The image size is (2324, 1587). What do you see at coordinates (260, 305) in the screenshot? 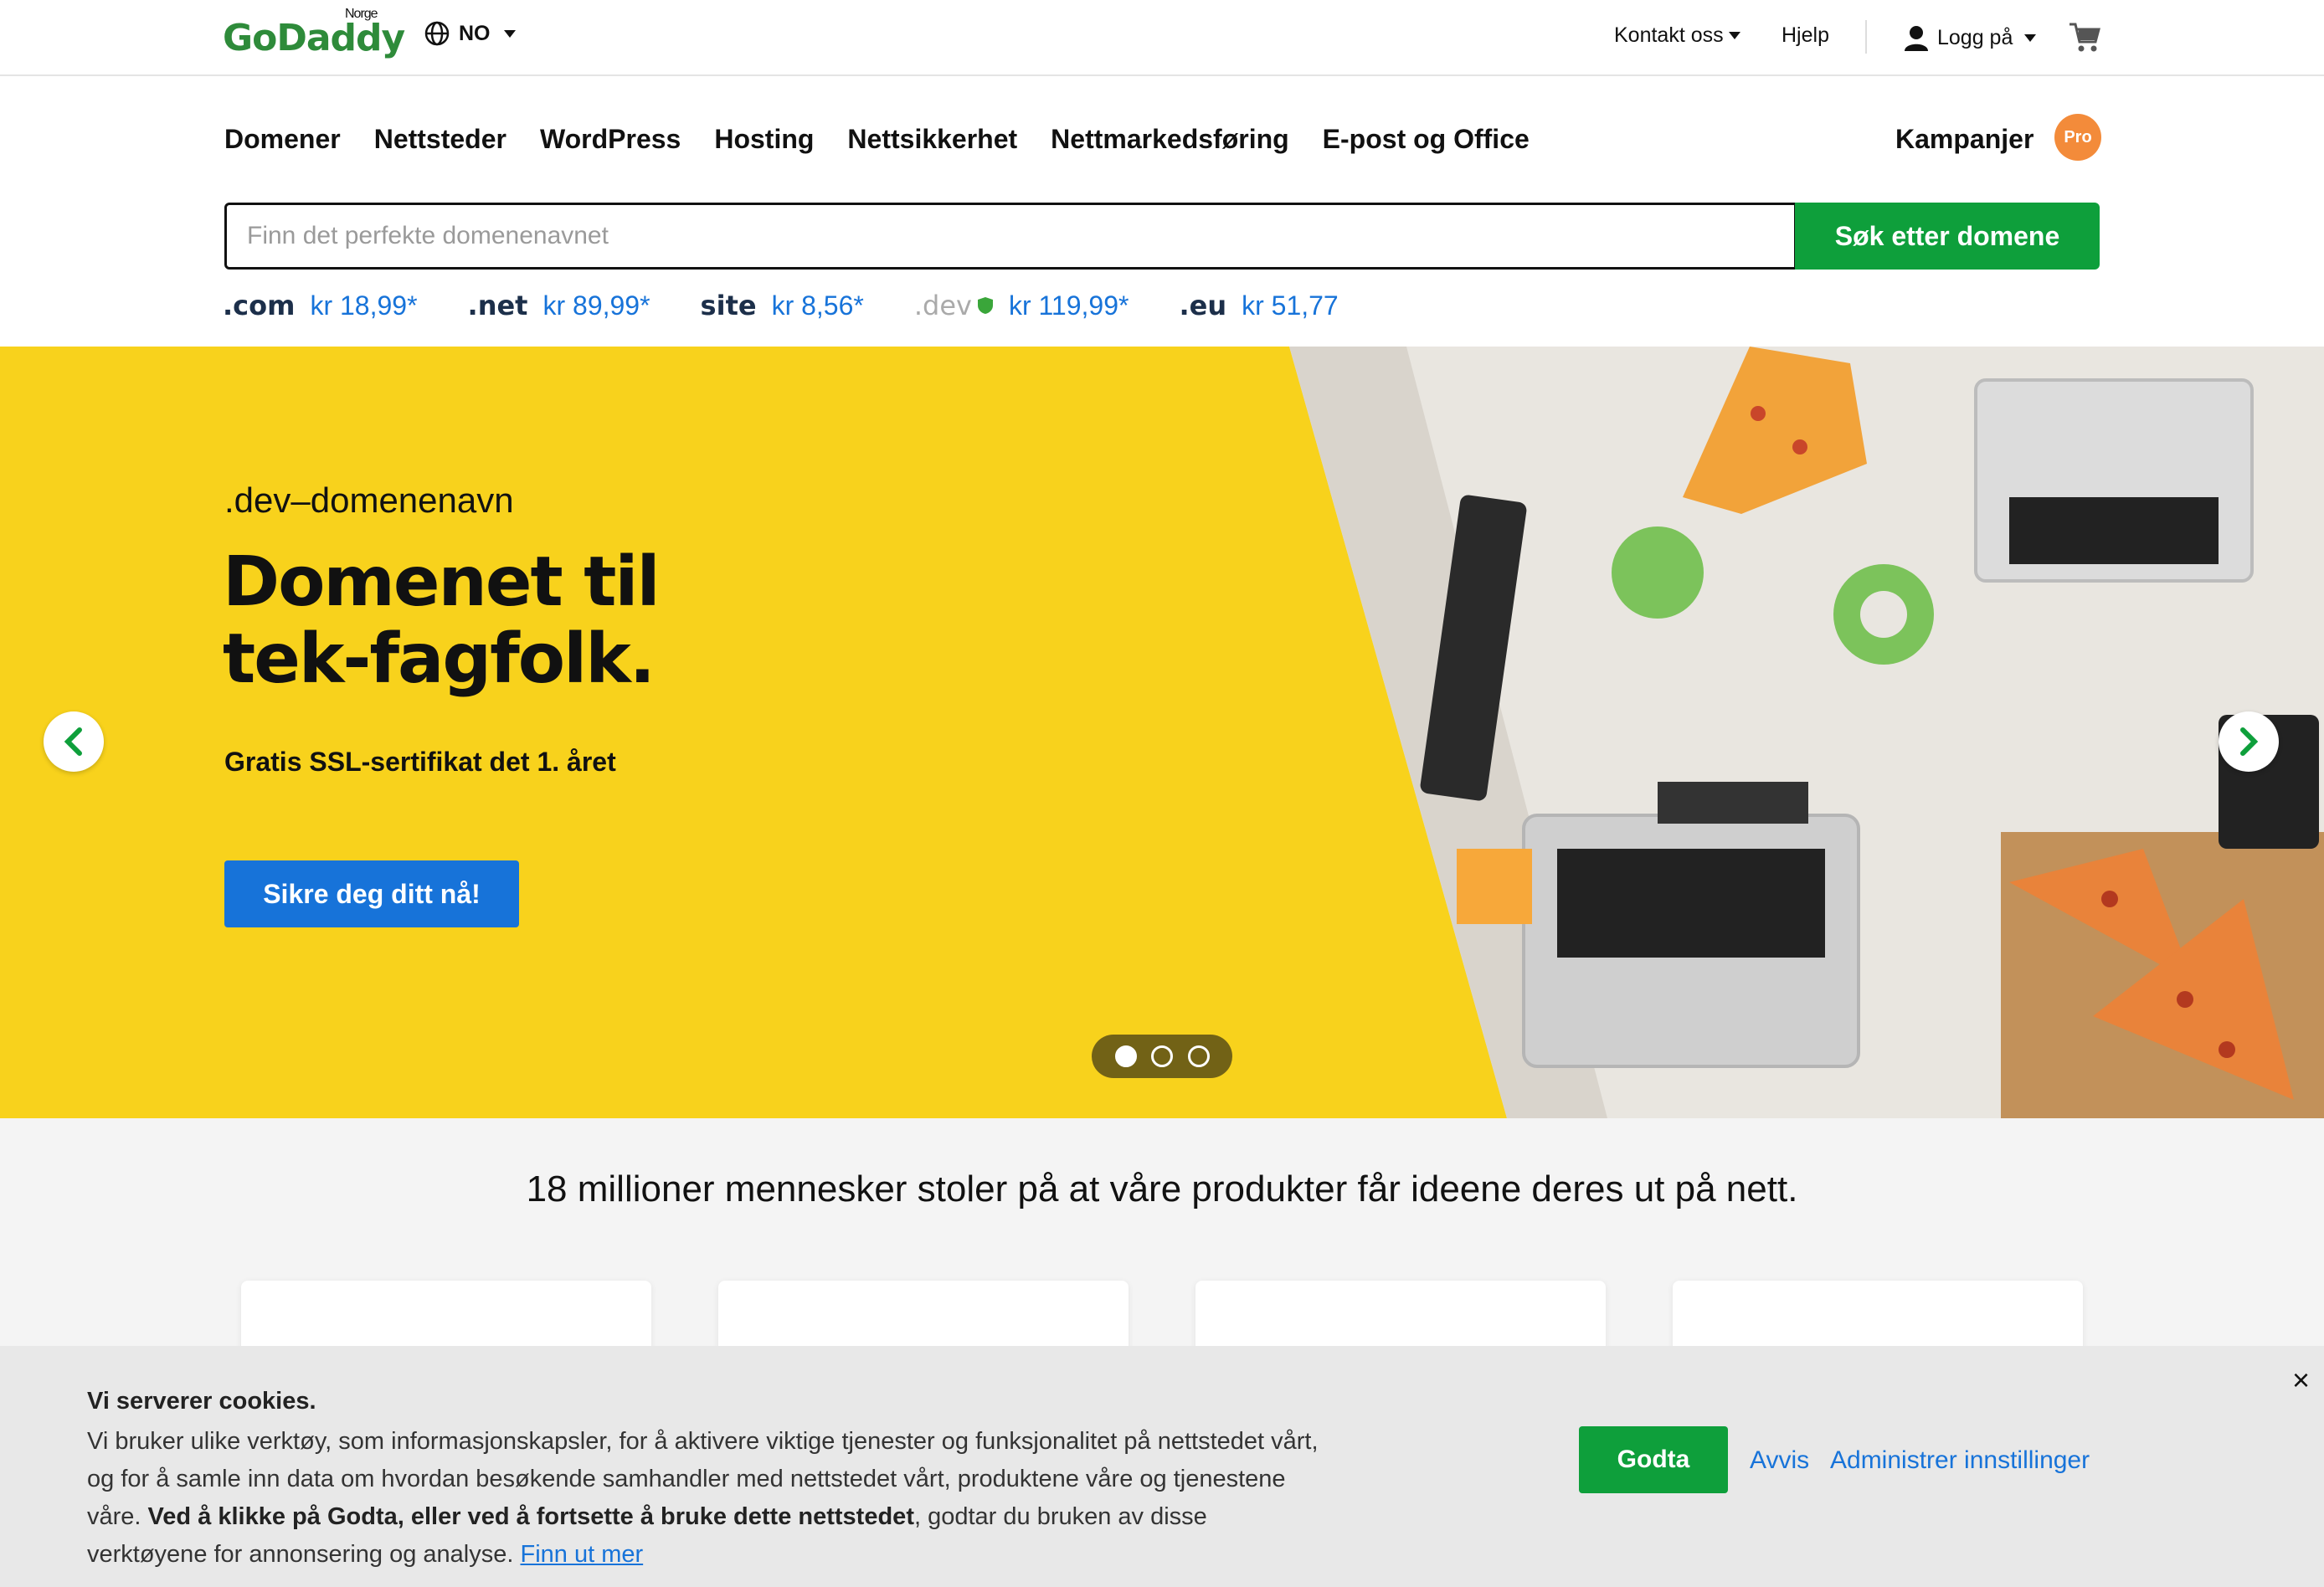
I see `tld-name: .com` at bounding box center [260, 305].